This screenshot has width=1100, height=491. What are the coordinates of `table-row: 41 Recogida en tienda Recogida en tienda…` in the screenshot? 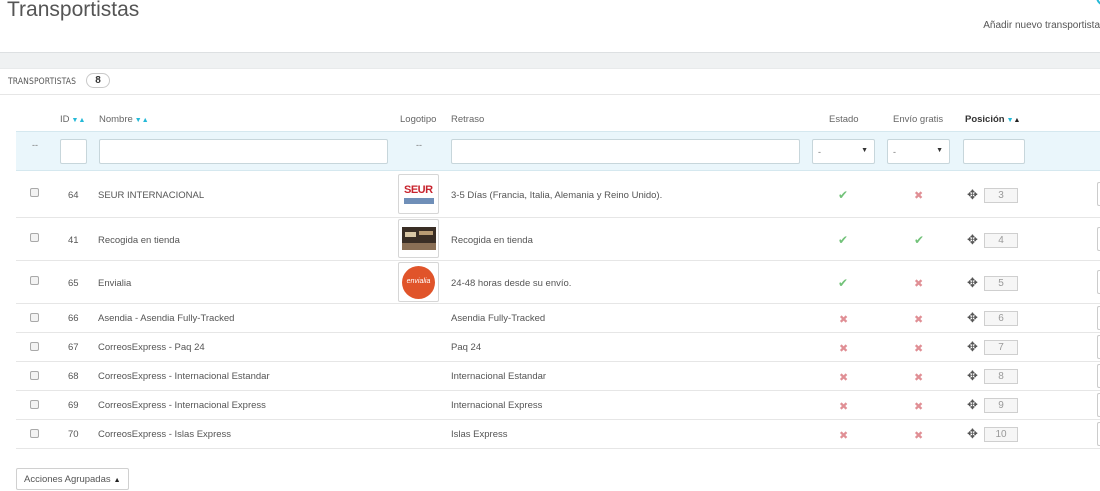 It's located at (558, 239).